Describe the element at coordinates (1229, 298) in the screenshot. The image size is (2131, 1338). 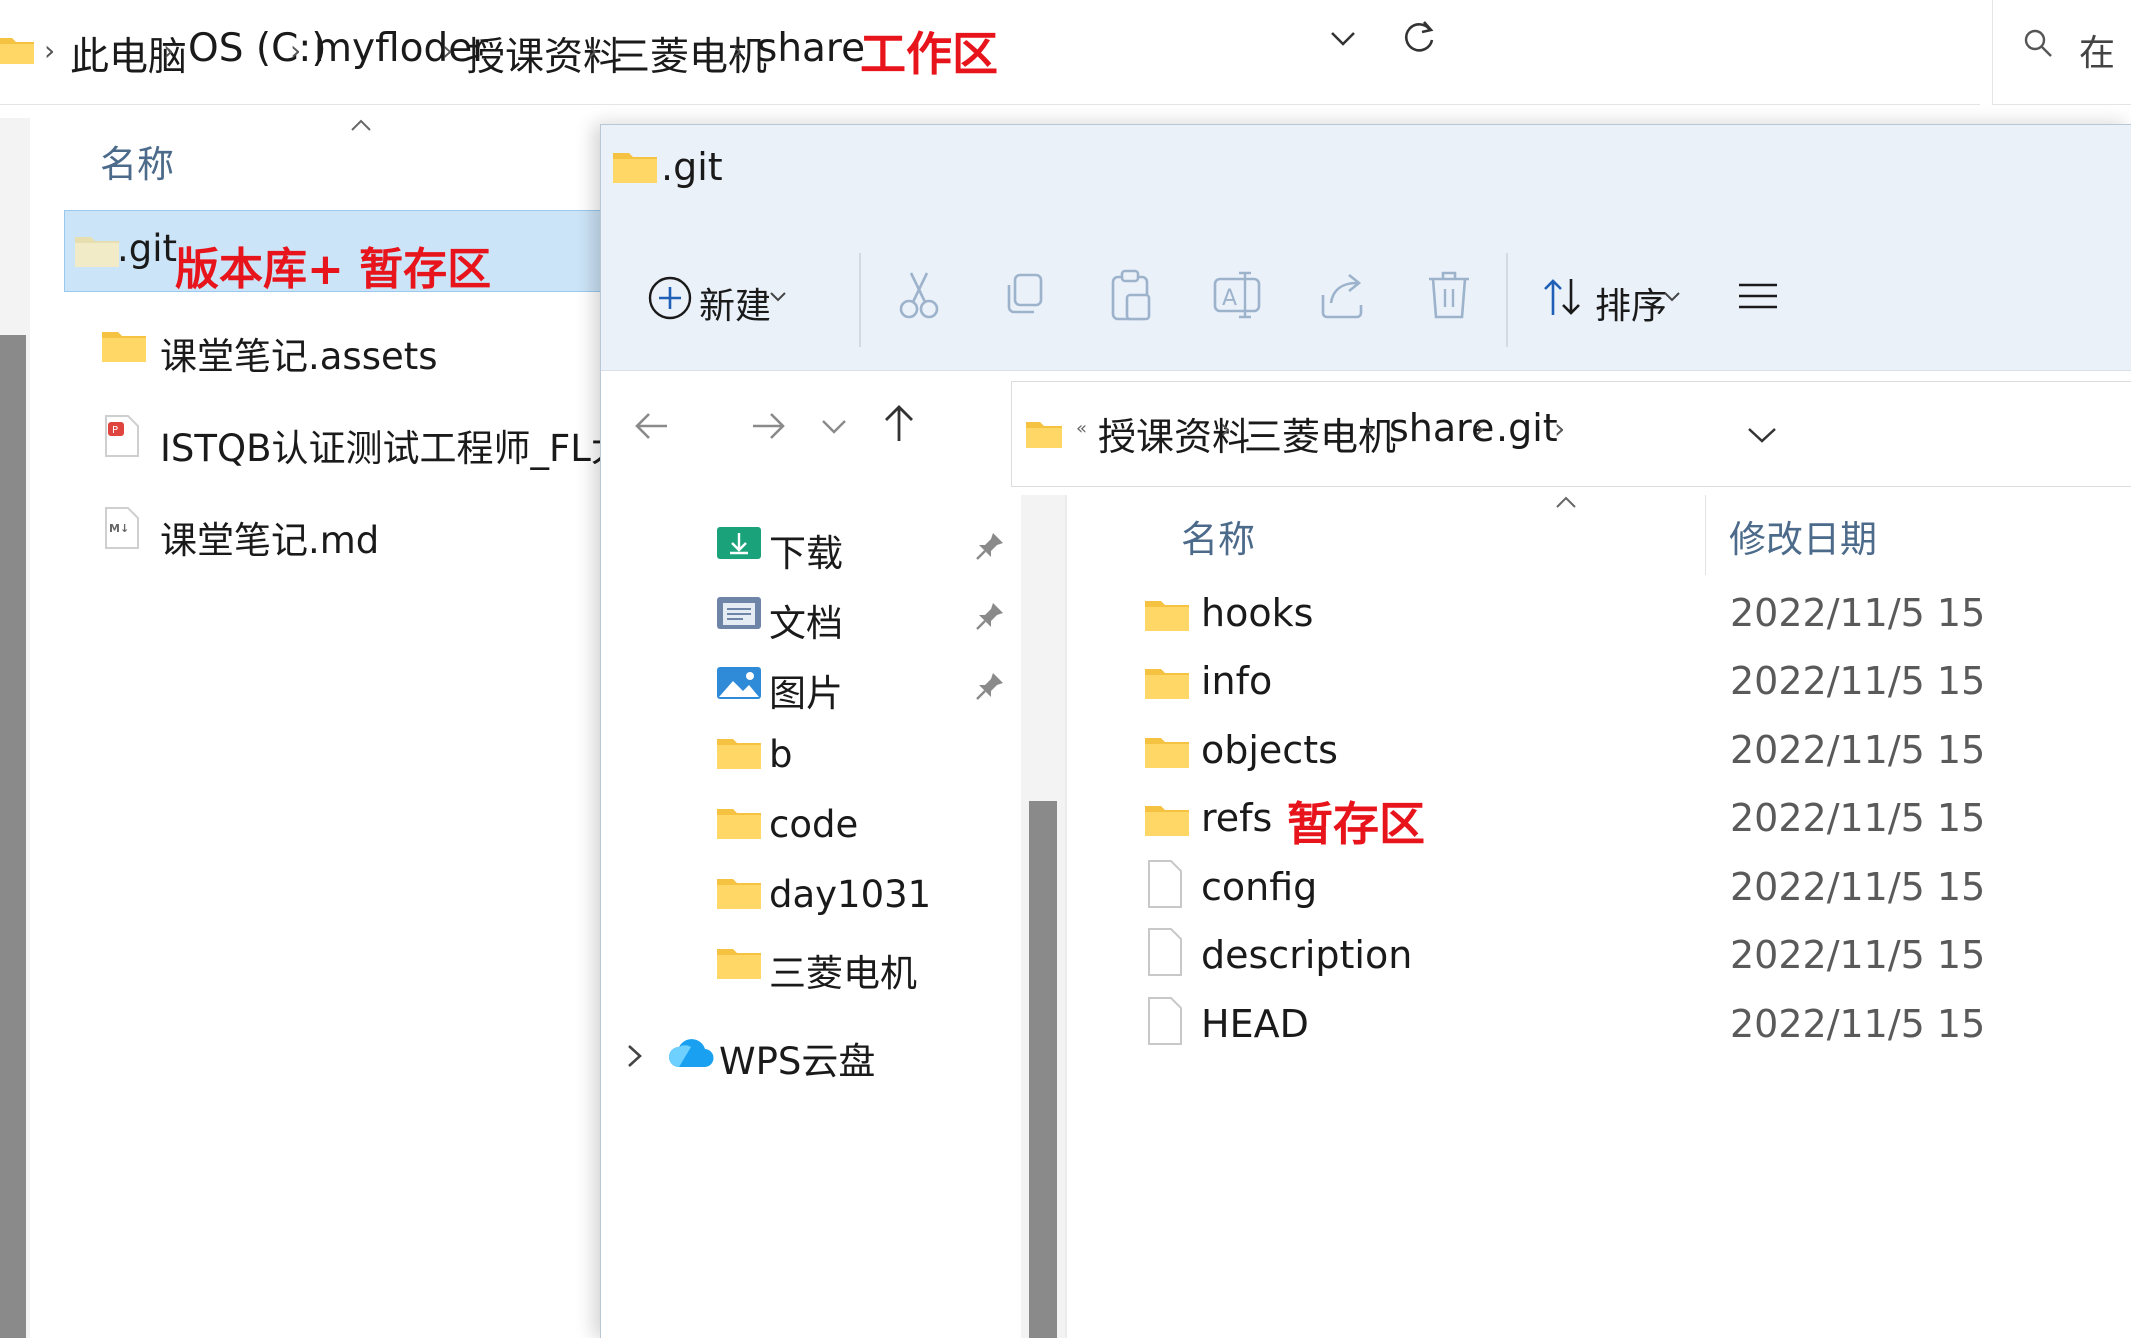
I see `svg-text: A` at that location.